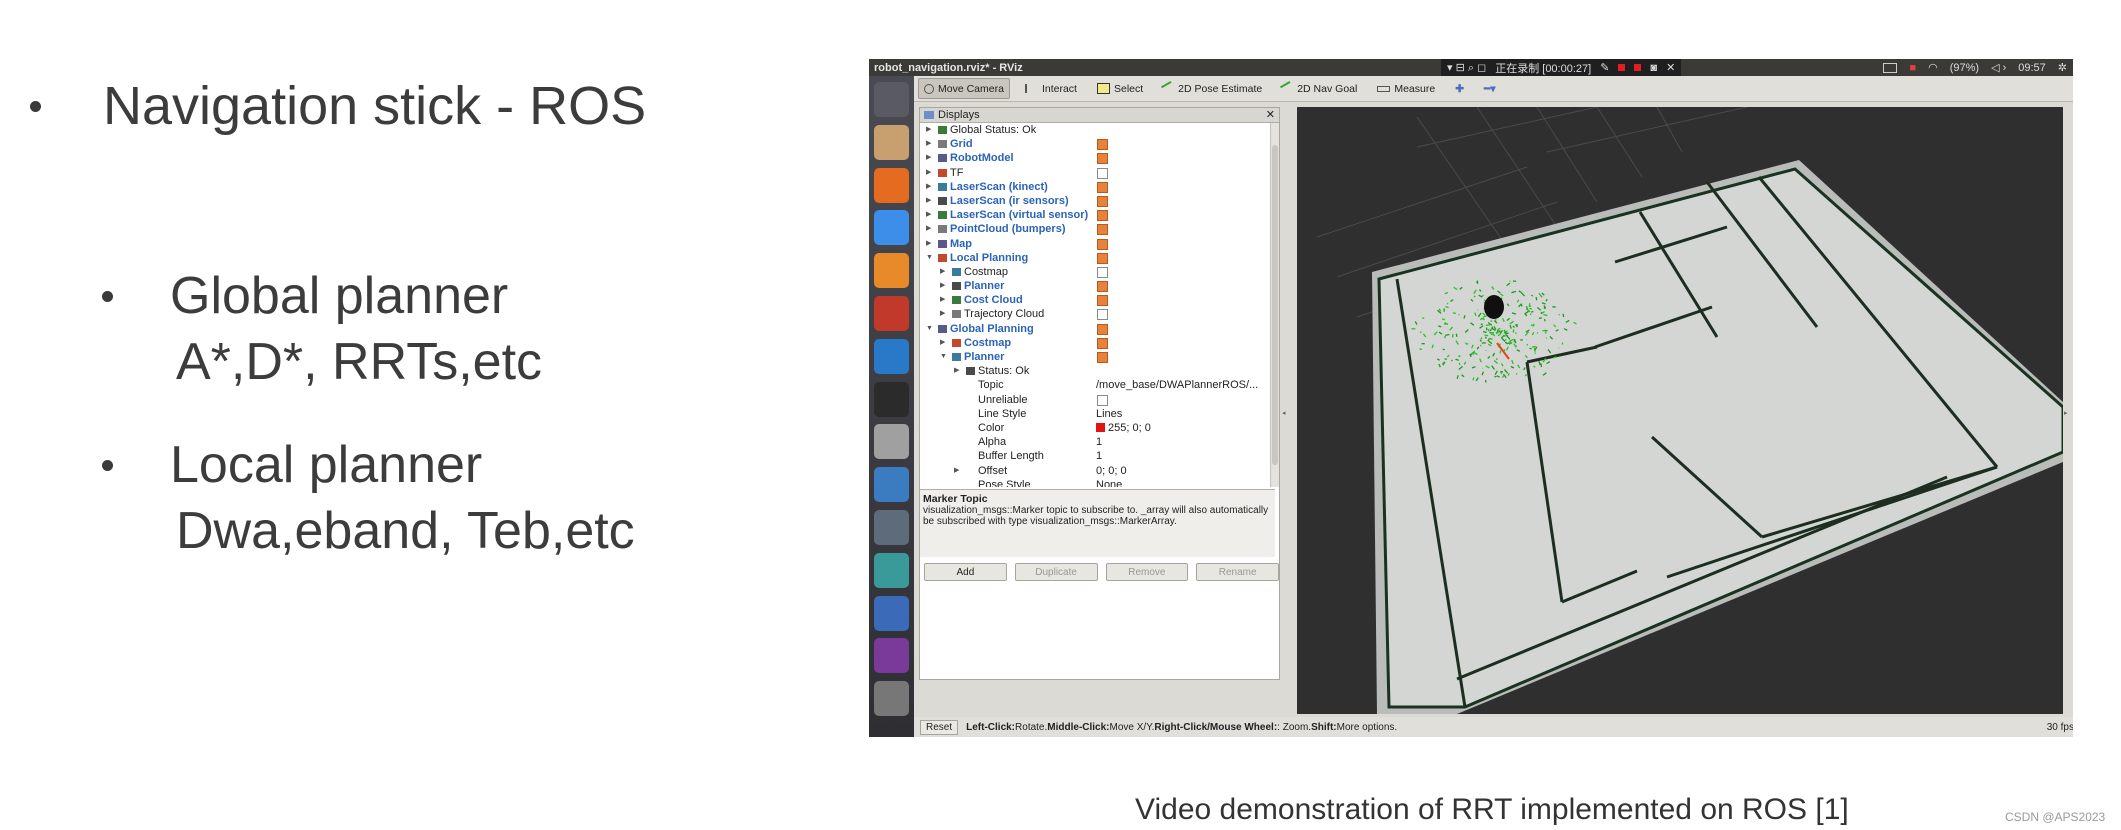 This screenshot has width=2121, height=830. Describe the element at coordinates (1095, 482) in the screenshot. I see `display-row: Pose Style None` at that location.